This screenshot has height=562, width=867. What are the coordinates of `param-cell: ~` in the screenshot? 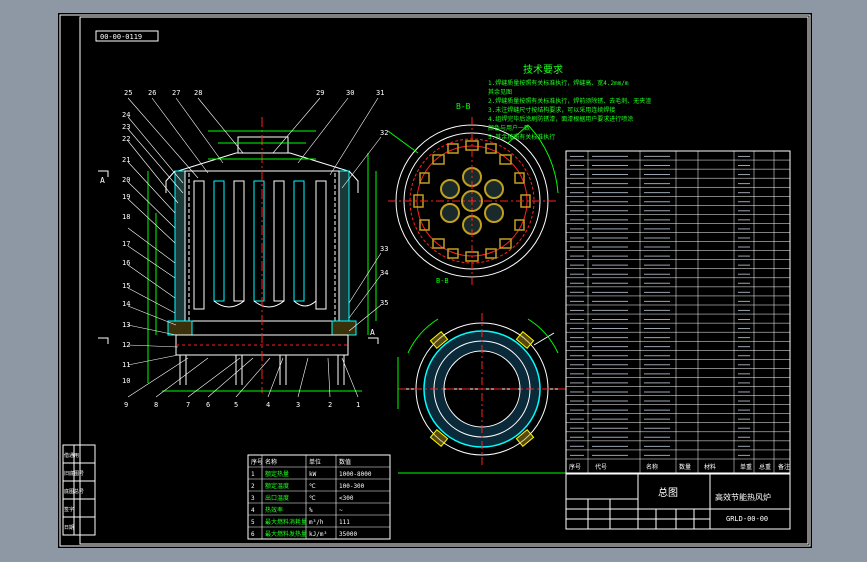 It's located at (341, 510).